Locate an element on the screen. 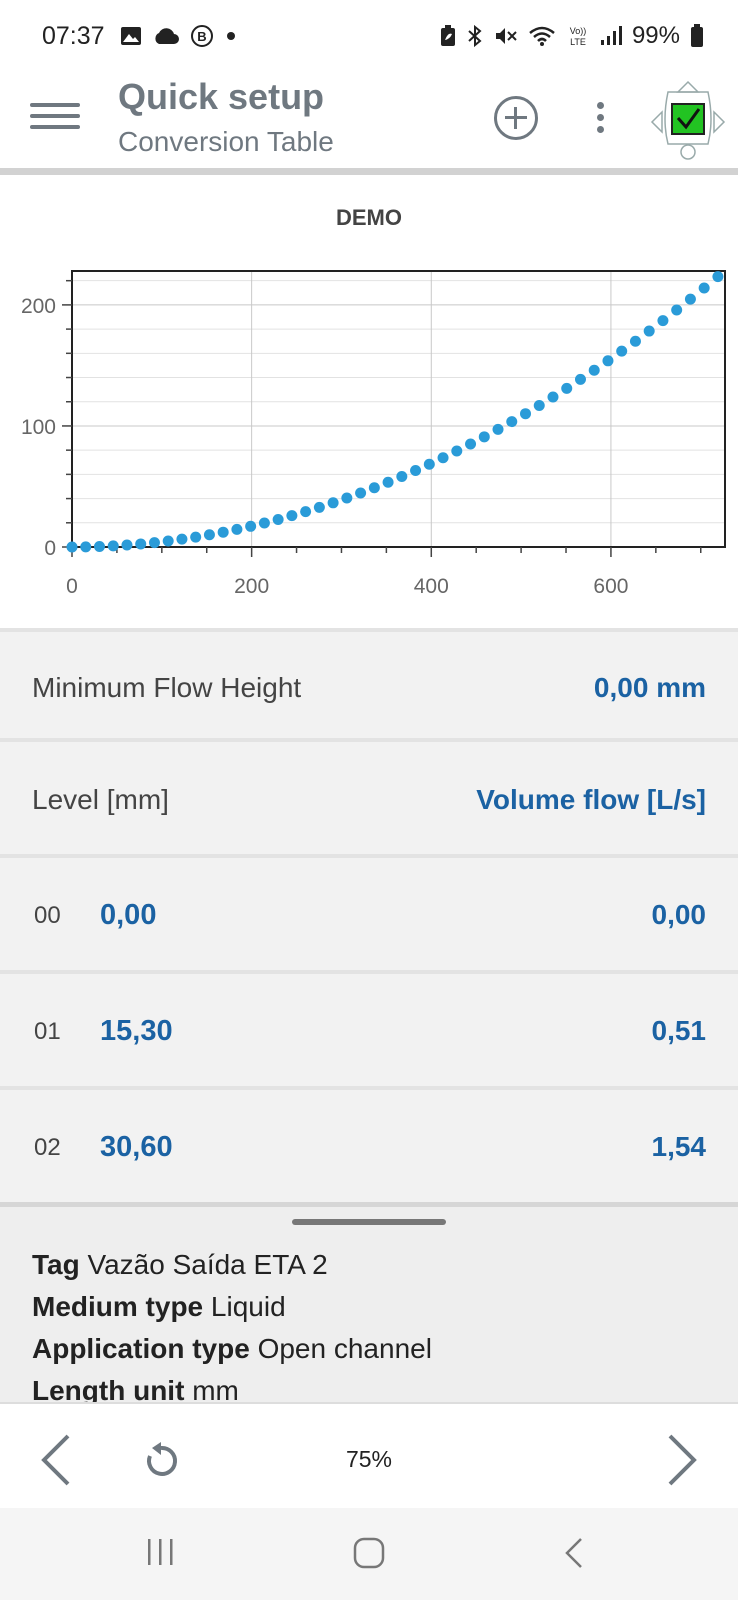  device-status-icon is located at coordinates (688, 120).